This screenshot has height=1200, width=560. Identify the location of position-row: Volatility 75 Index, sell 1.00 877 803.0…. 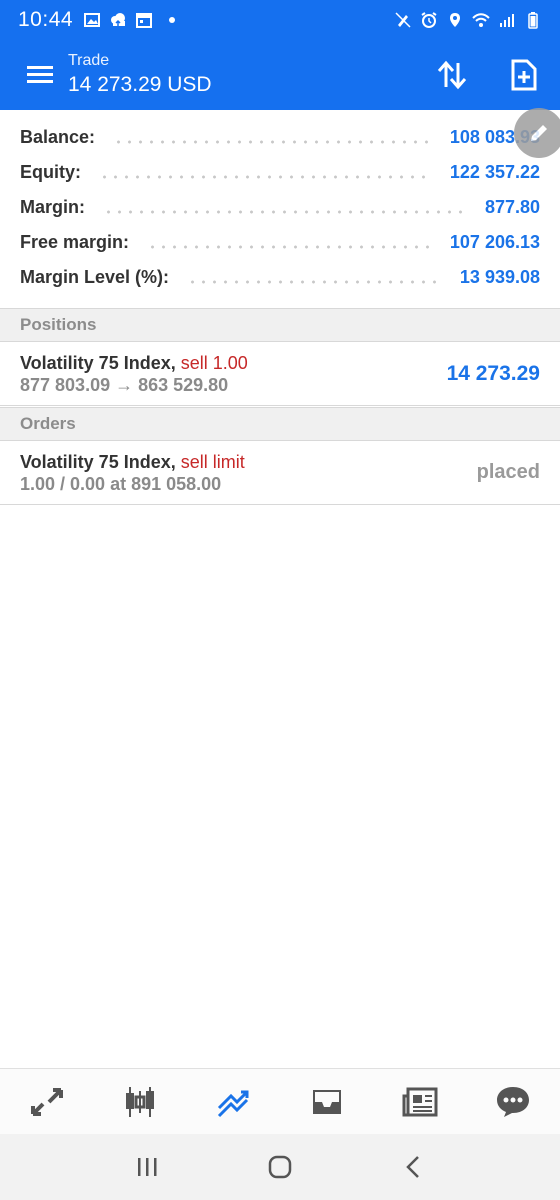
(280, 374).